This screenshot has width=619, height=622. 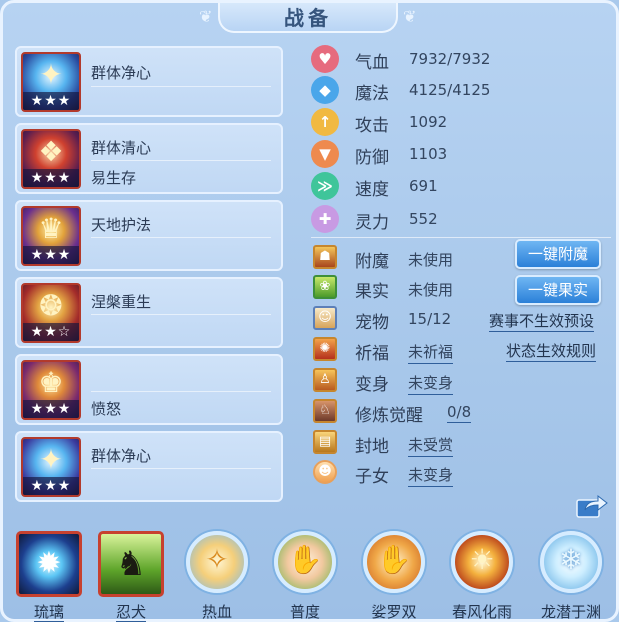 What do you see at coordinates (372, 385) in the screenshot?
I see `status-label: 变身` at bounding box center [372, 385].